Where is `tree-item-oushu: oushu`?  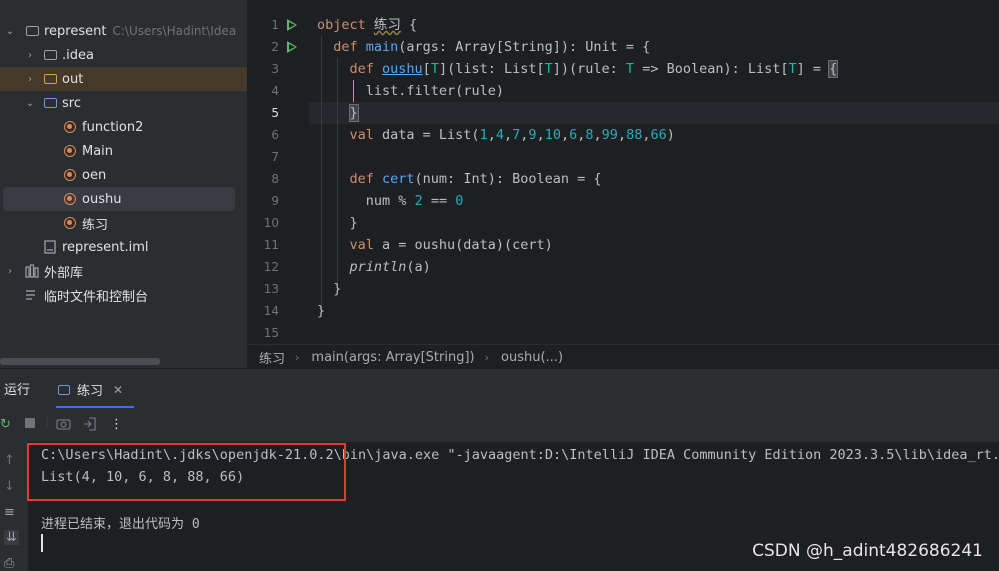
tree-item-oushu: oushu is located at coordinates (119, 199).